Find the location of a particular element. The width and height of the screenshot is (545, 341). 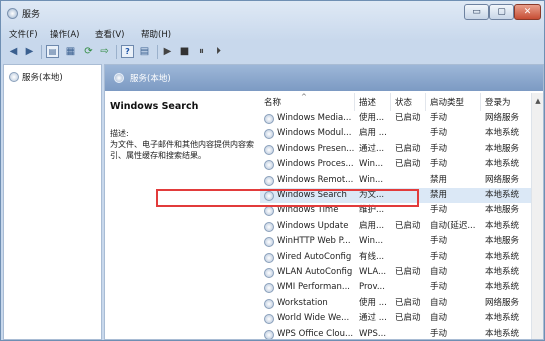

menu-view: 查看(V) is located at coordinates (109, 34).